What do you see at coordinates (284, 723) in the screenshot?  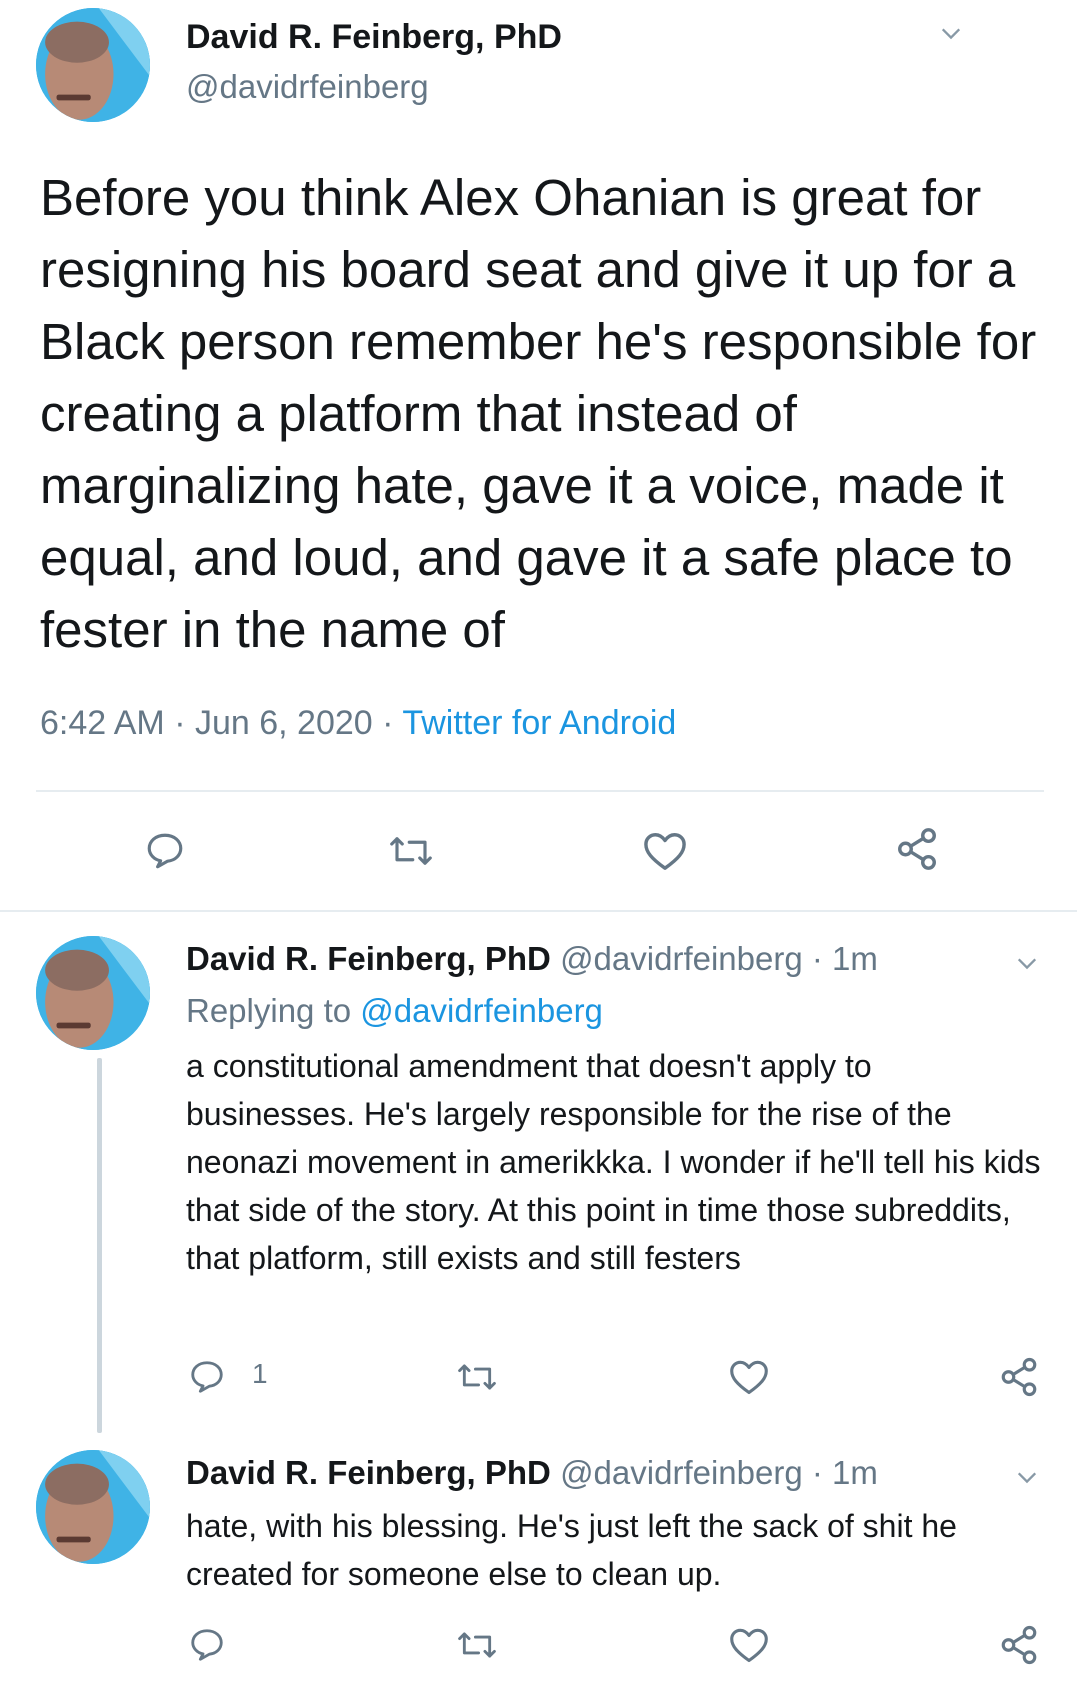 I see `tweet-date: Jun 6, 2020` at bounding box center [284, 723].